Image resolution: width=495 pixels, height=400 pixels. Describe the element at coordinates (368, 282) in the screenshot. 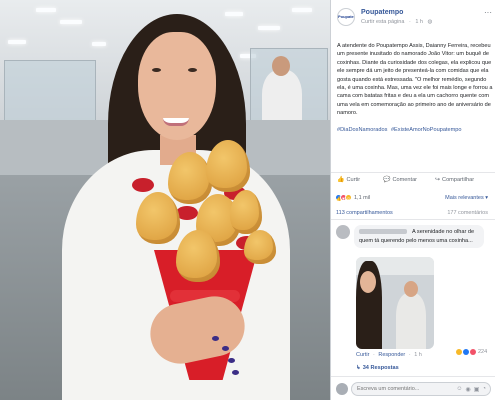

I see `photo-woman-face` at that location.